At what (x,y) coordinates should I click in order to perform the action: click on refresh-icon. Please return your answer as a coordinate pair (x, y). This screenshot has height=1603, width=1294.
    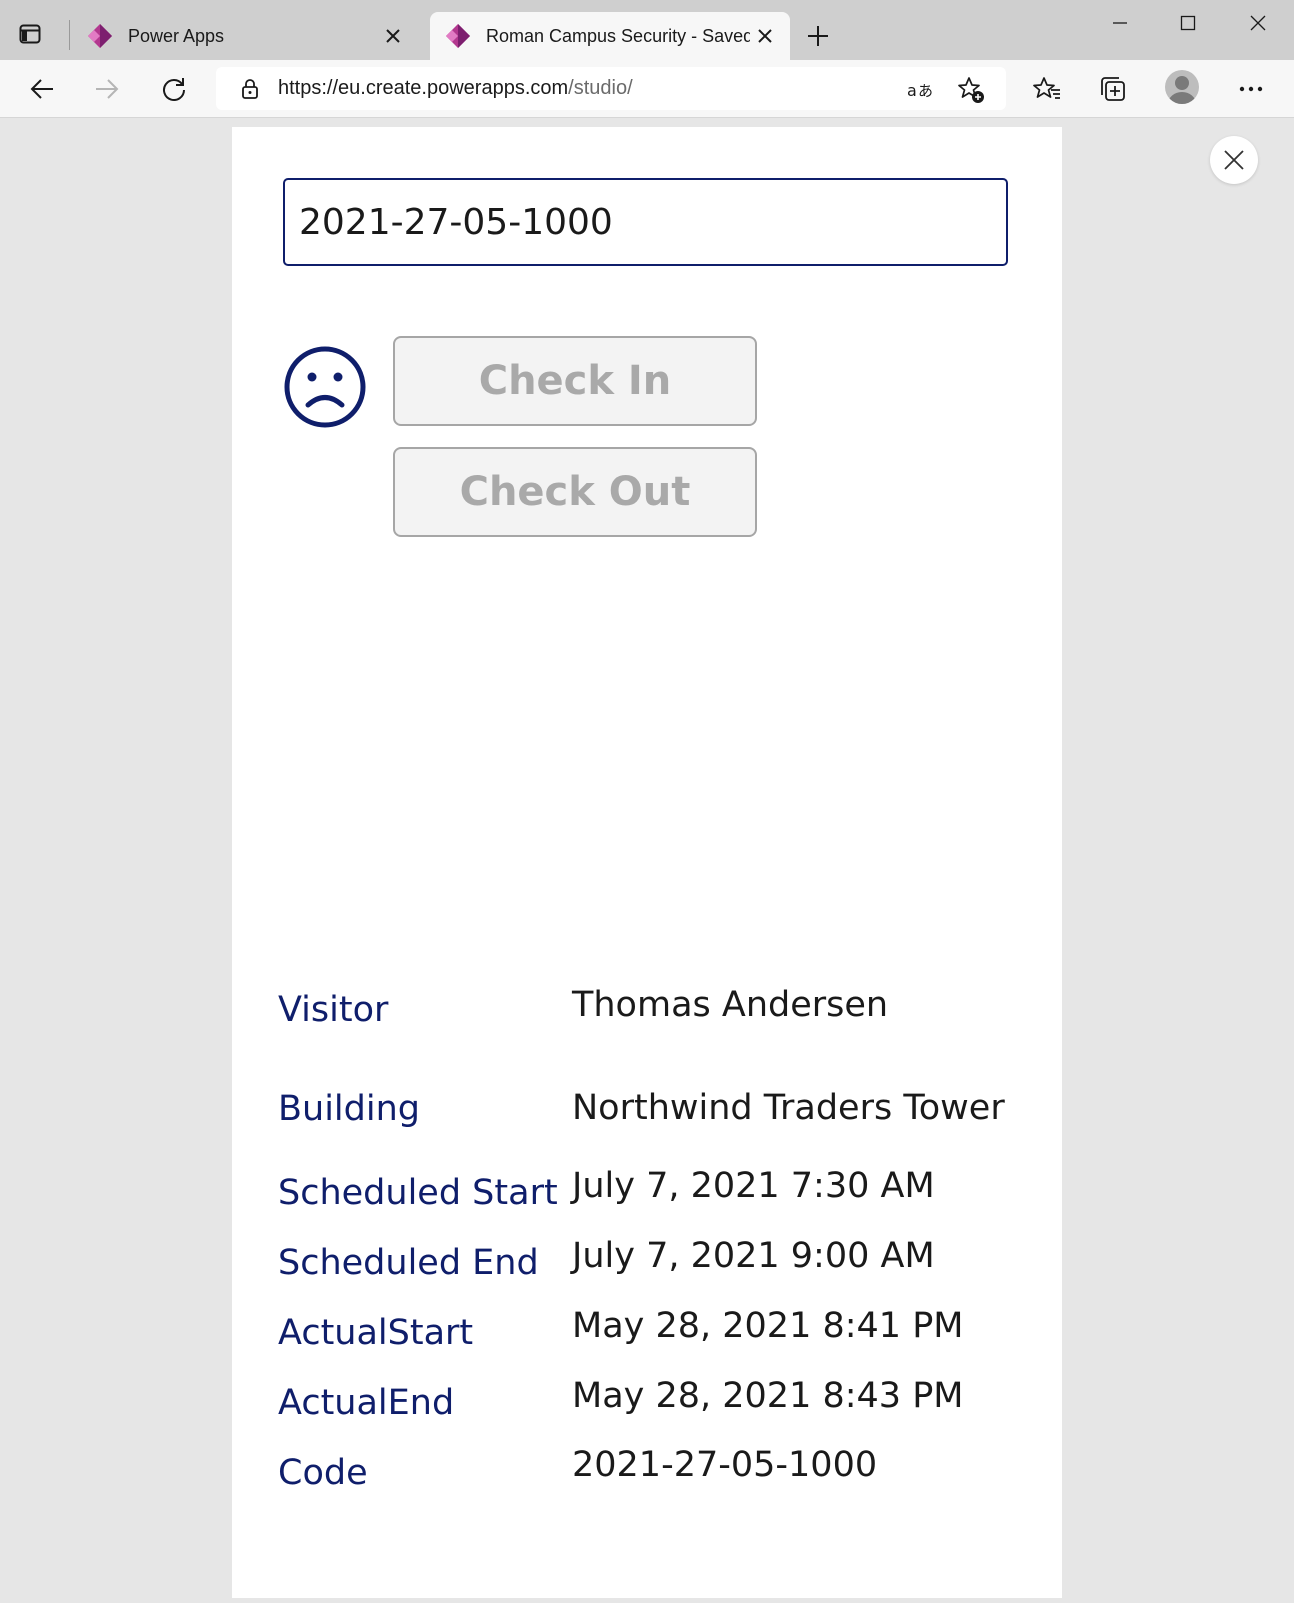
    Looking at the image, I should click on (174, 89).